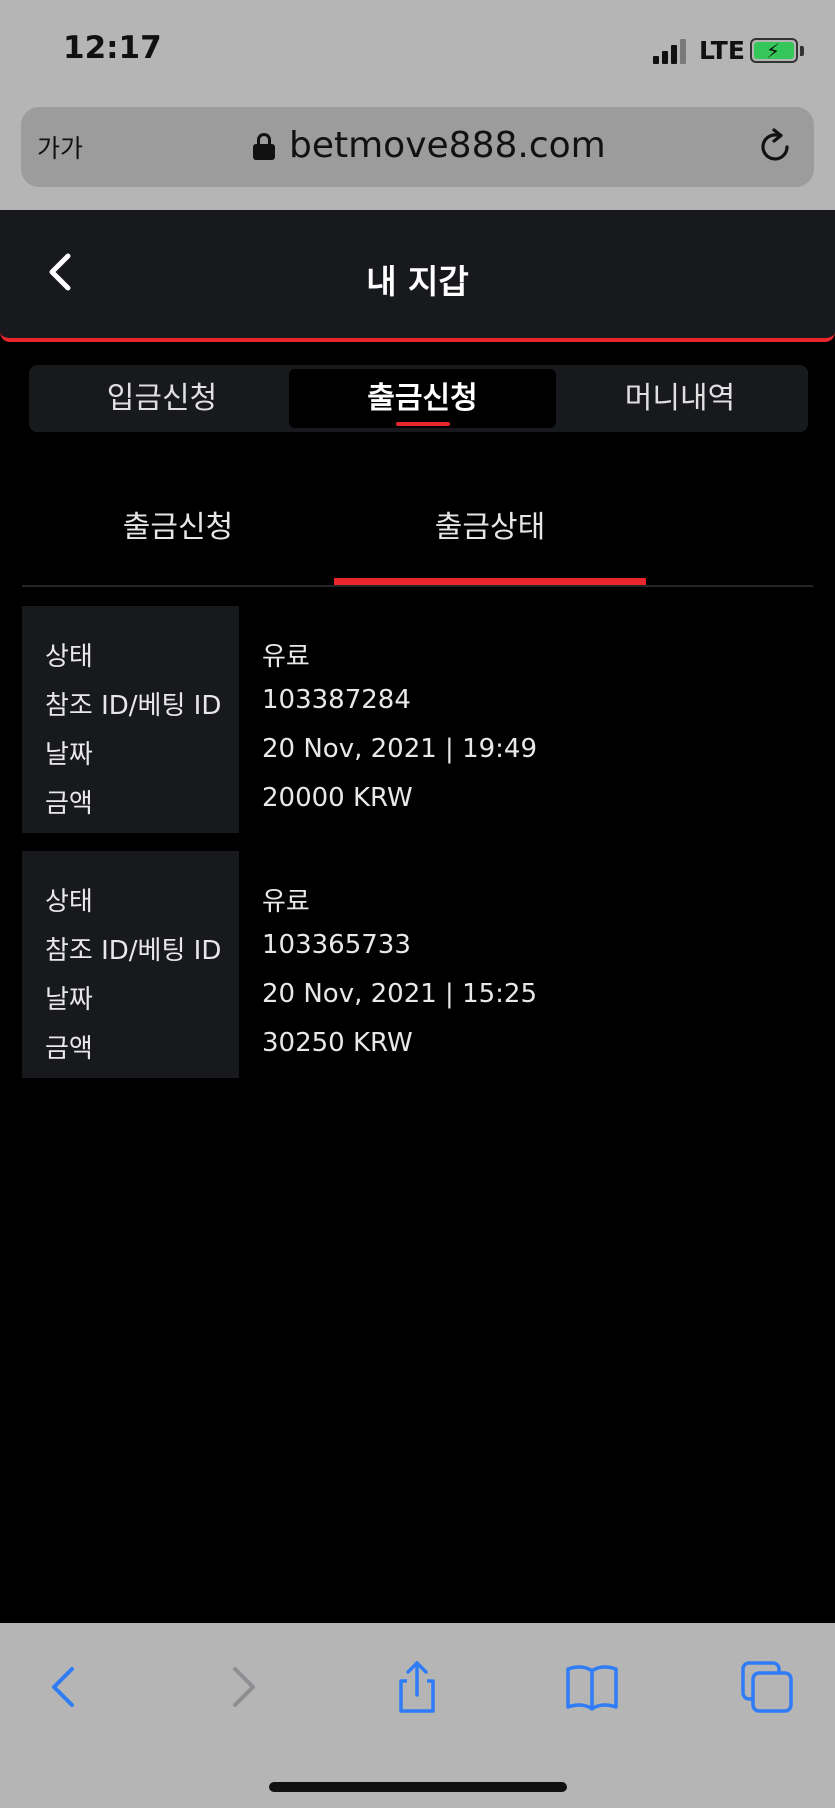 This screenshot has height=1808, width=835. Describe the element at coordinates (264, 146) in the screenshot. I see `lock-icon` at that location.